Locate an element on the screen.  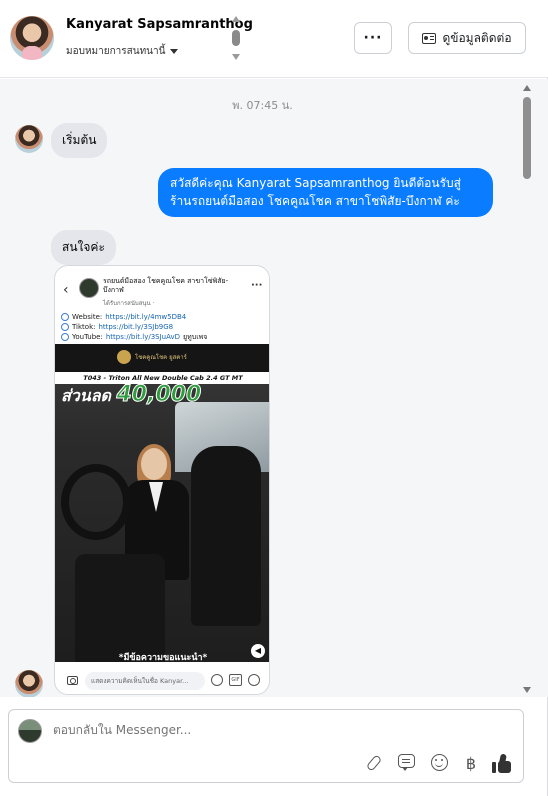
incoming-message: เริ่มต้น is located at coordinates (79, 140).